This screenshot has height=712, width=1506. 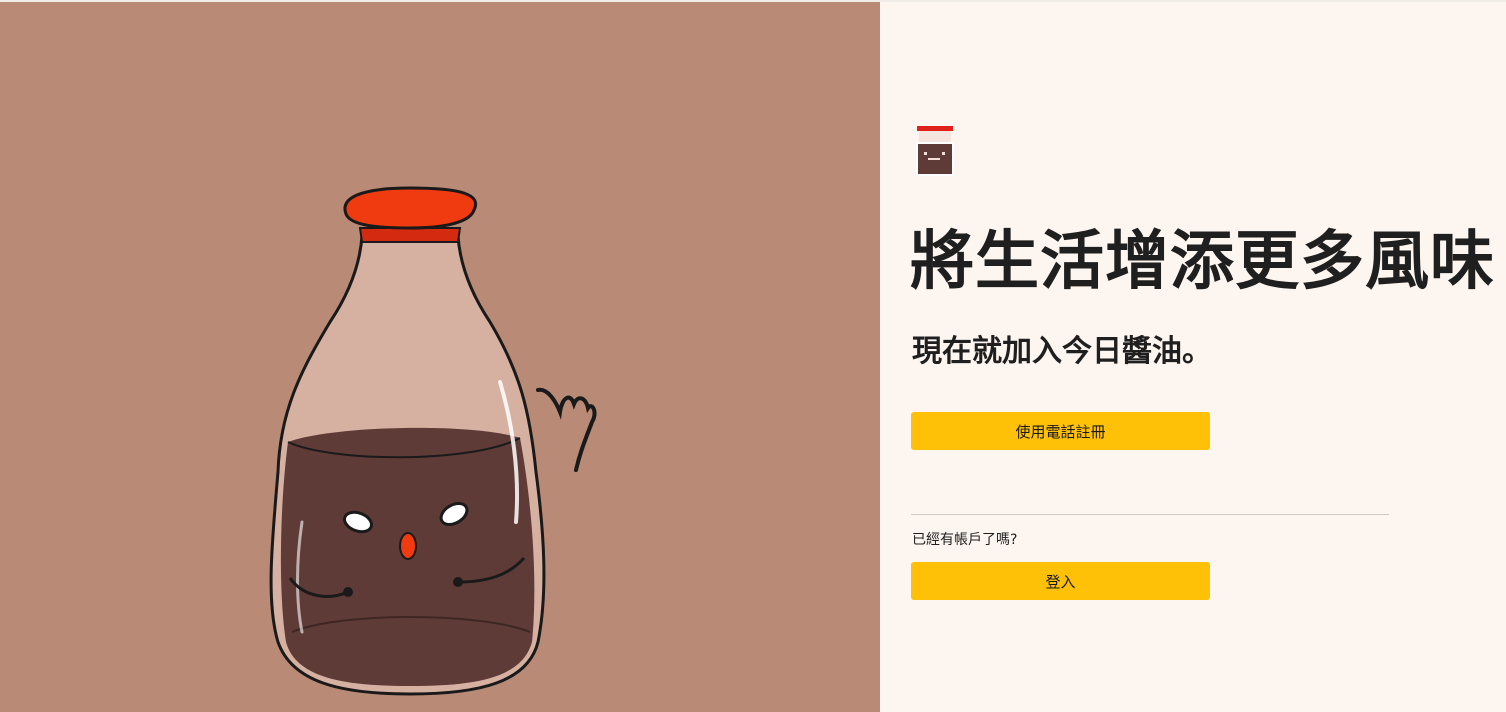 I want to click on login-button: 登入, so click(x=1060, y=581).